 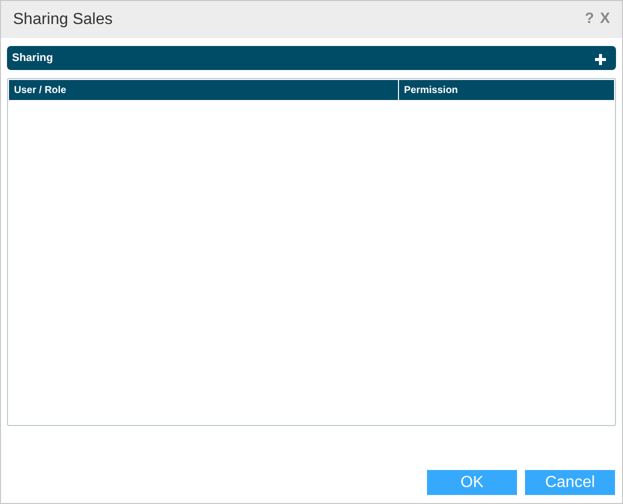 I want to click on add-icon, so click(x=600, y=59).